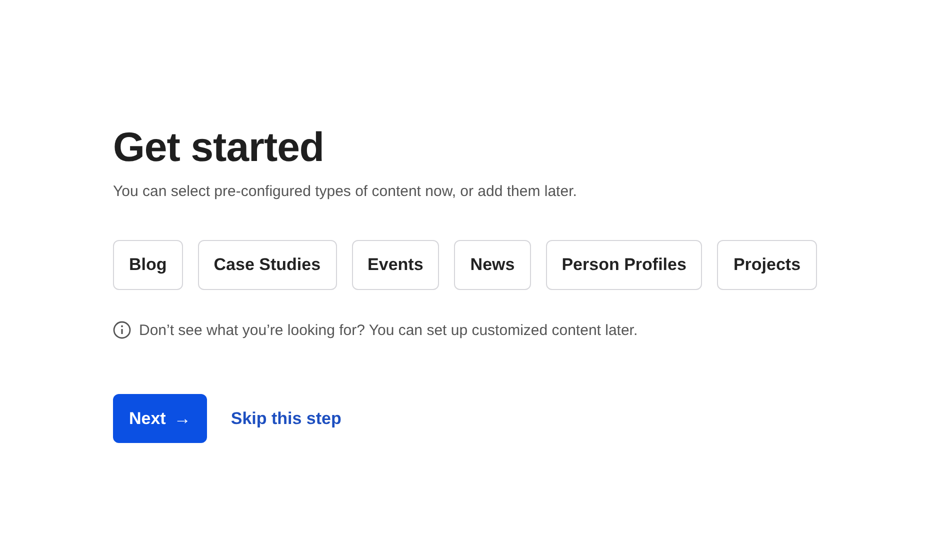 Image resolution: width=930 pixels, height=533 pixels. Describe the element at coordinates (218, 147) in the screenshot. I see `page-heading: Get started` at that location.